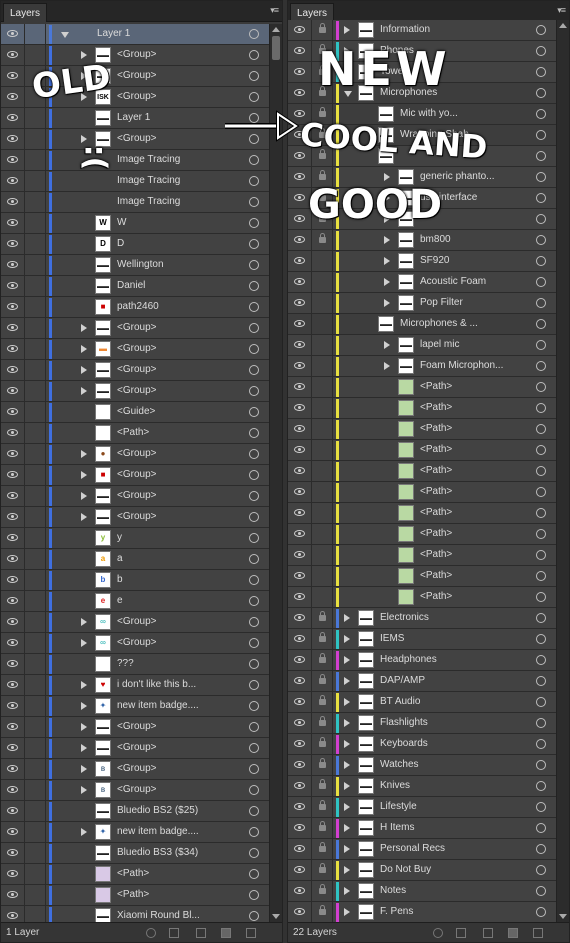  What do you see at coordinates (157, 853) in the screenshot?
I see `layer-name: Bluedio BS3 ($34)` at bounding box center [157, 853].